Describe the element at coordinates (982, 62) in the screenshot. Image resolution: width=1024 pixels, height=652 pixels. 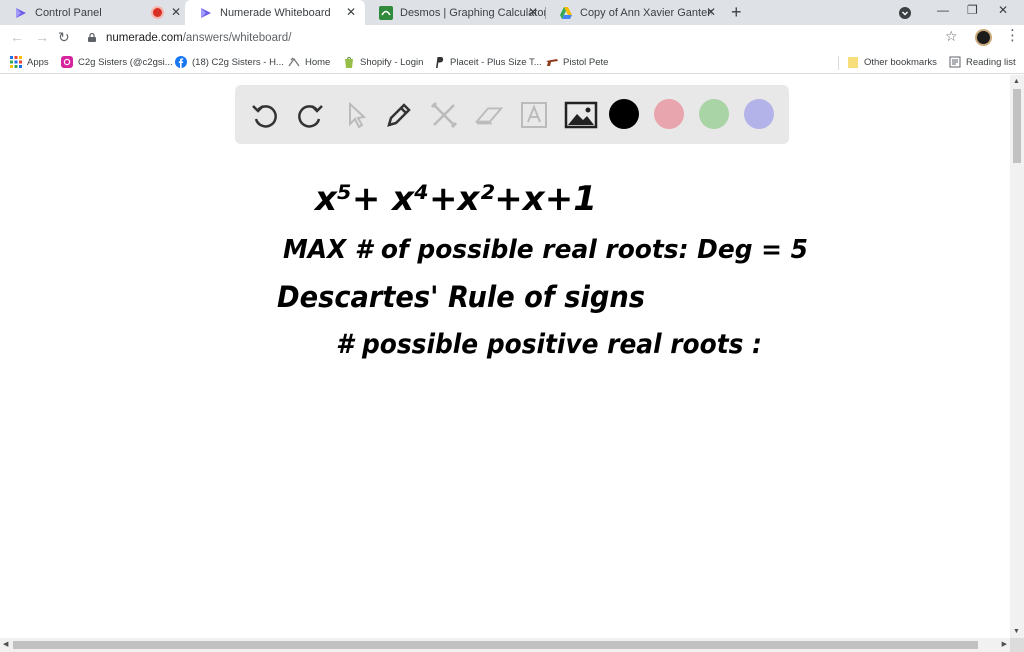
I see `reading-list-button: Reading list` at that location.